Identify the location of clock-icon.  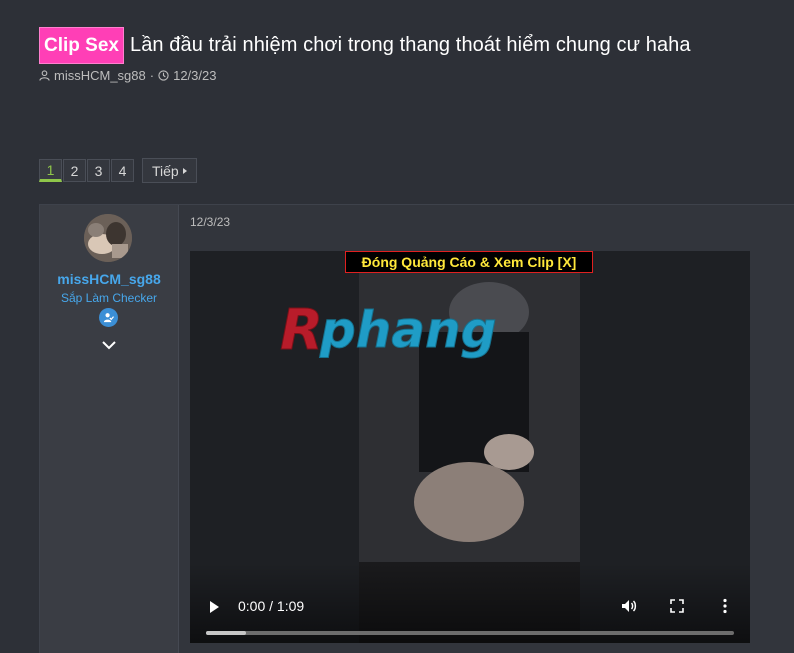
(163, 75).